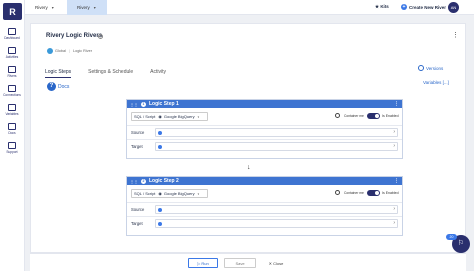  Describe the element at coordinates (110, 73) in the screenshot. I see `tab-settings-schedule: Settings & Schedule` at that location.